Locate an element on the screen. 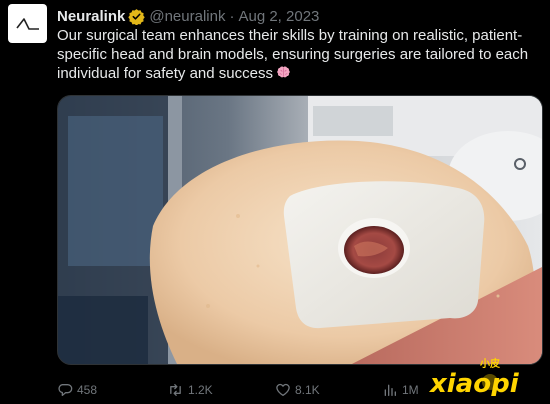 Image resolution: width=550 pixels, height=404 pixels. verified-badge-icon is located at coordinates (137, 16).